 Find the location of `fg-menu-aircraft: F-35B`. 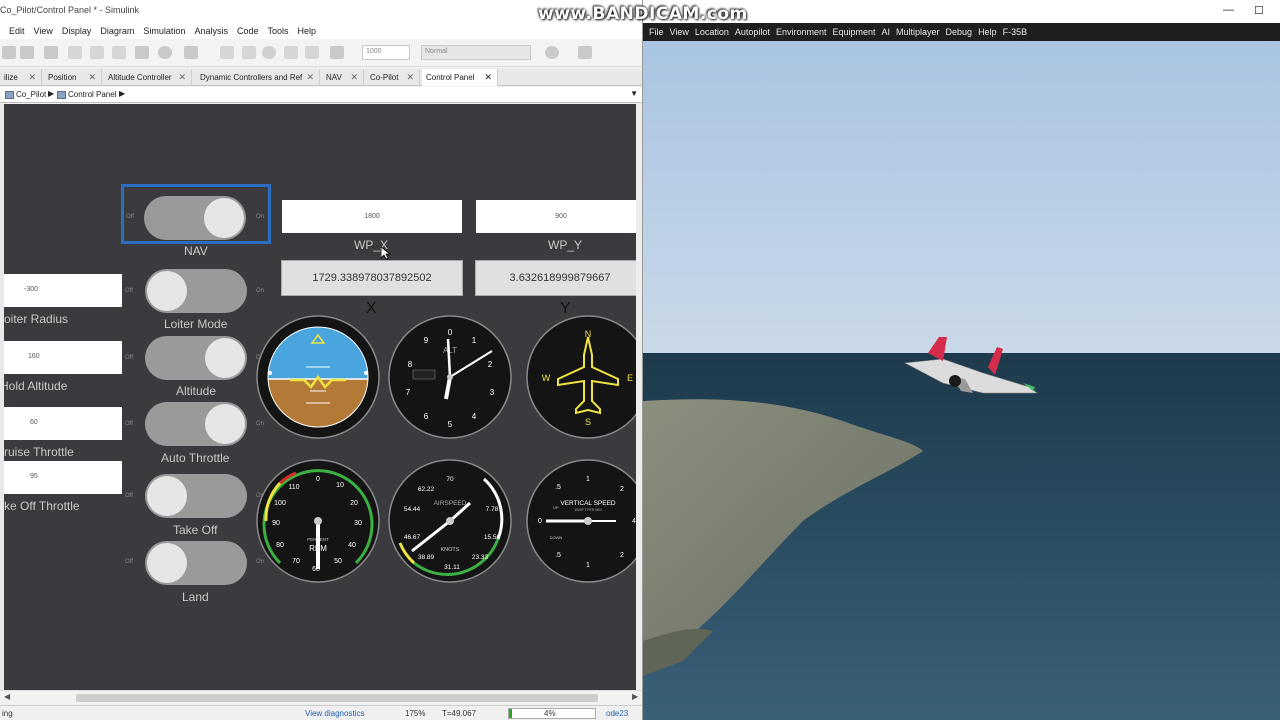

fg-menu-aircraft: F-35B is located at coordinates (1015, 32).